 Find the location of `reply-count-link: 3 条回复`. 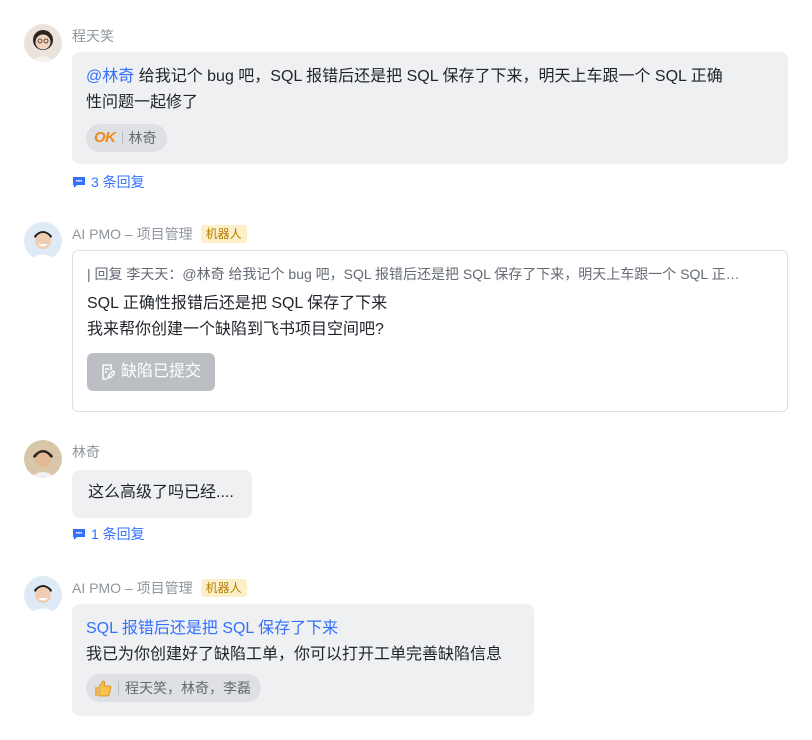

reply-count-link: 3 条回复 is located at coordinates (108, 182).